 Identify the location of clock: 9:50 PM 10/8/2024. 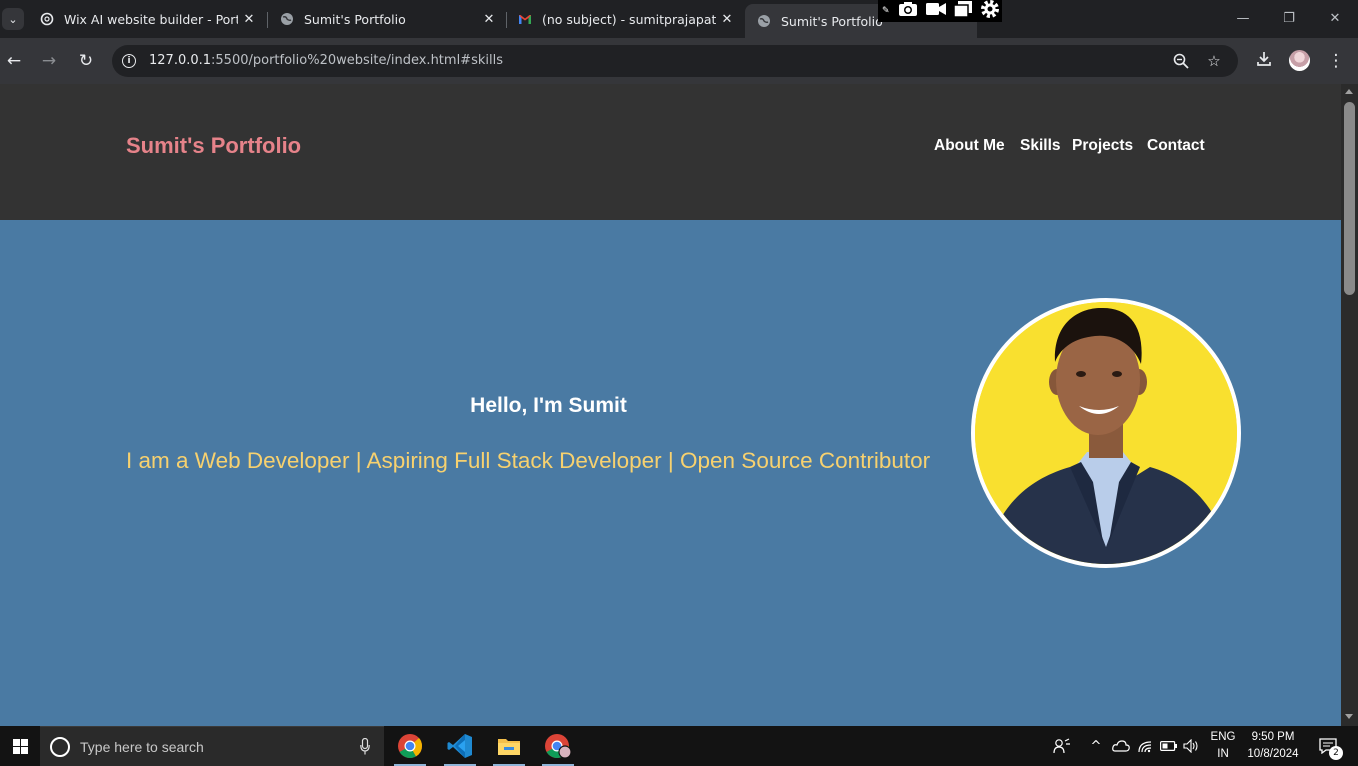
(1273, 746).